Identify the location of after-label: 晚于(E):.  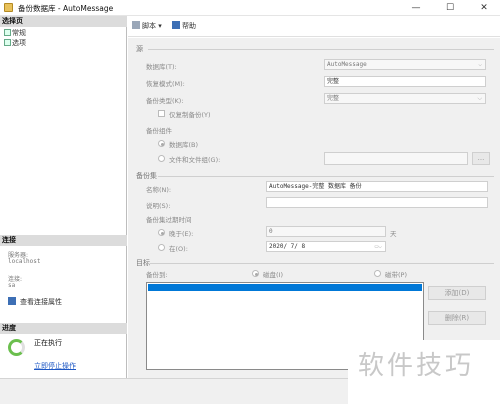
(181, 234).